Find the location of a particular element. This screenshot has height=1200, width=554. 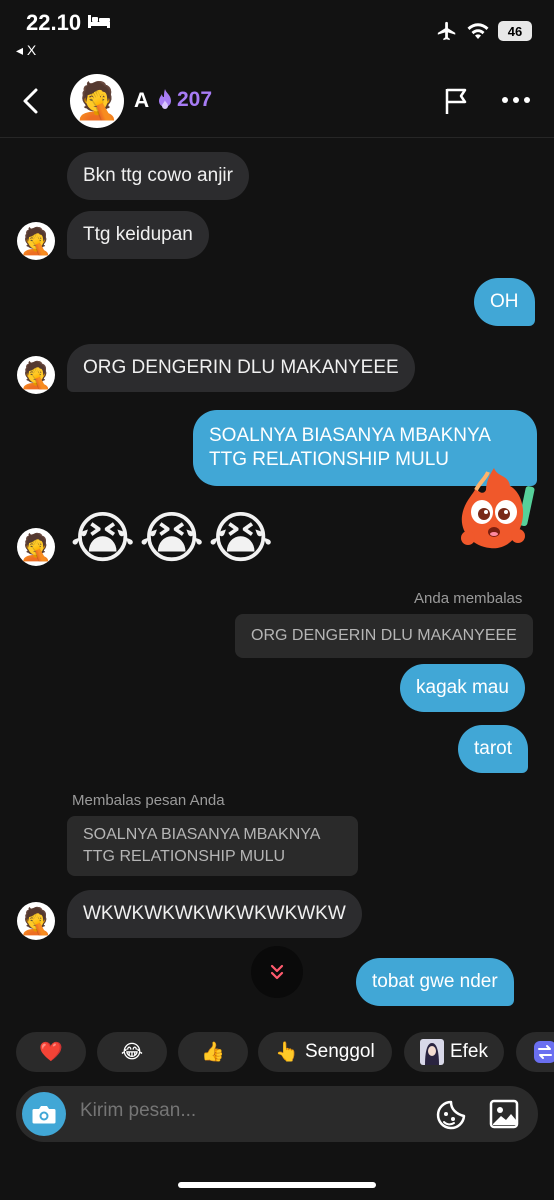

chat-header: 🤦 A 207 is located at coordinates (277, 102).